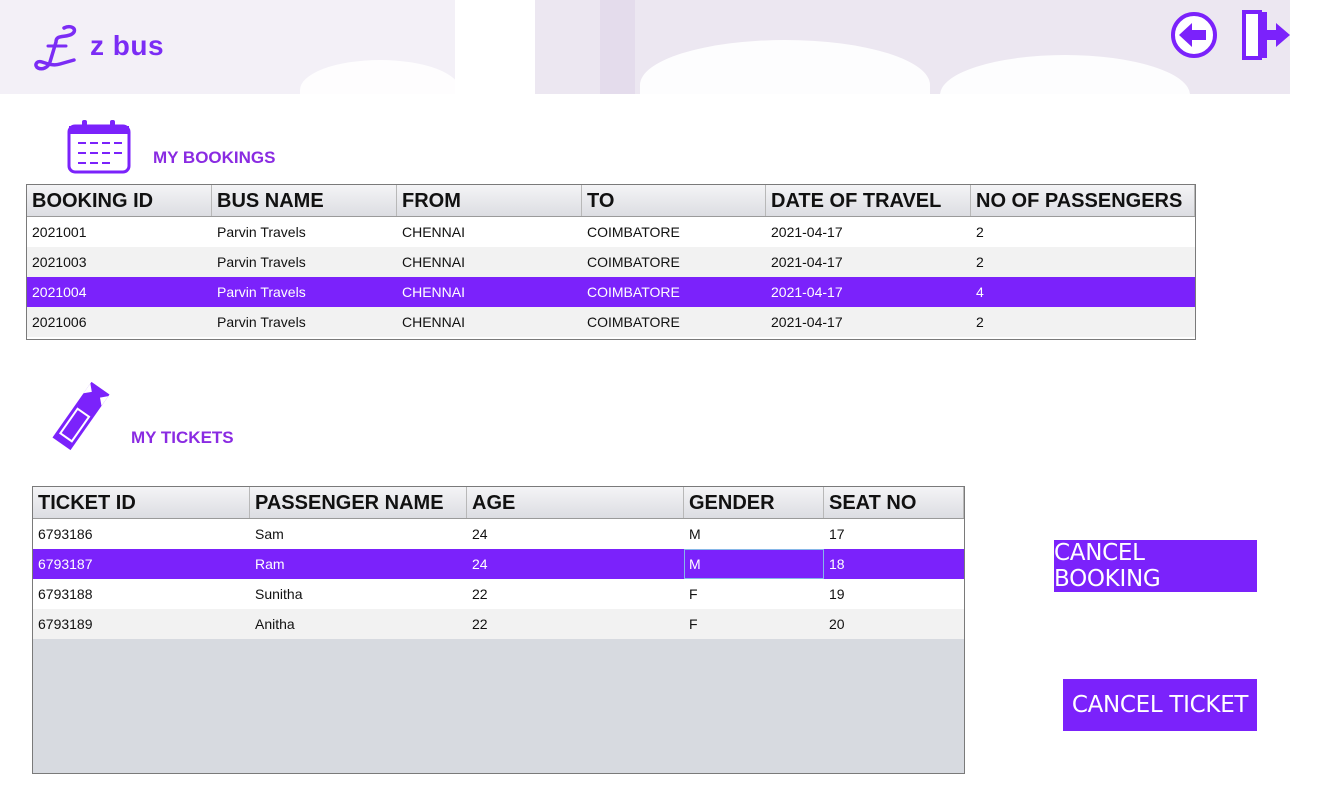  Describe the element at coordinates (1312, 47) in the screenshot. I see `banner-edge` at that location.